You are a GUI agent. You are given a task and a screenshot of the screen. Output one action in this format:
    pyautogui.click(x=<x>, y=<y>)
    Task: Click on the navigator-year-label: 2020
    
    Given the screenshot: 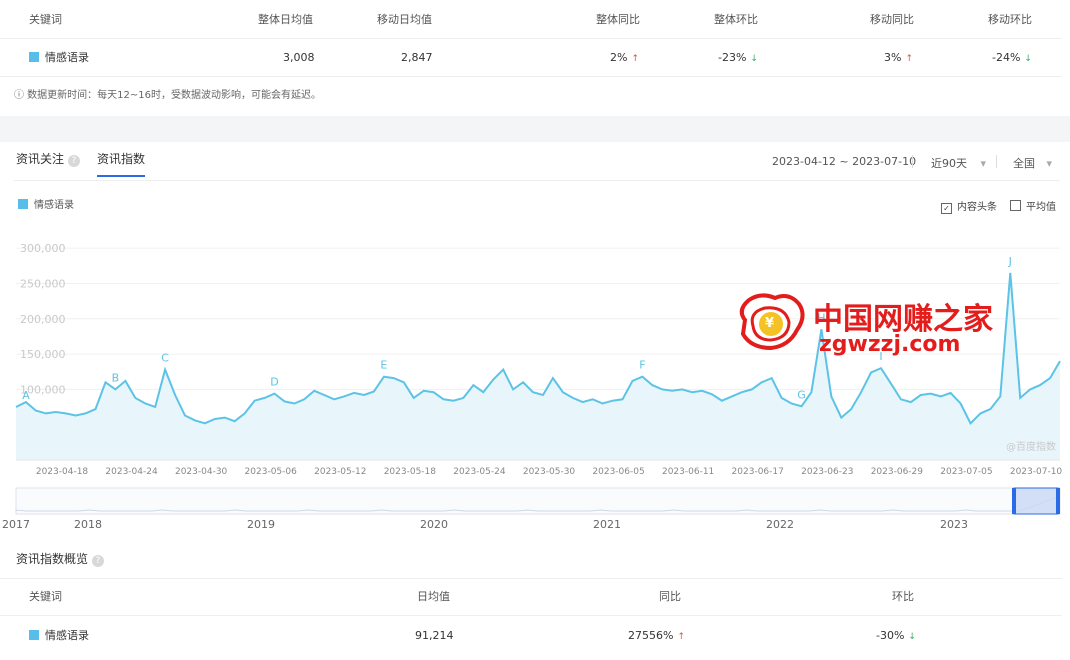 What is the action you would take?
    pyautogui.click(x=434, y=524)
    